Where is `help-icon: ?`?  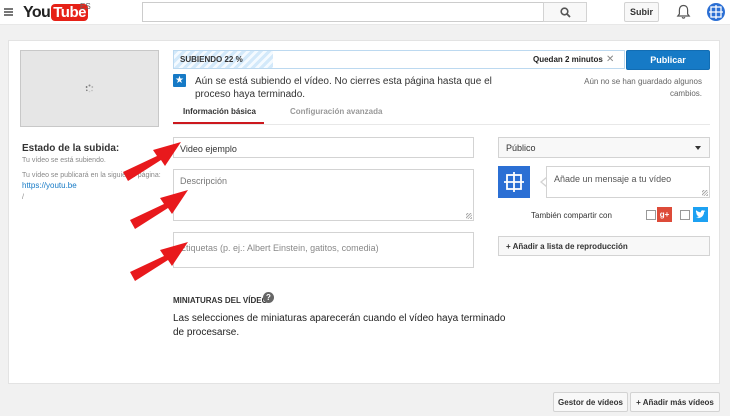
help-icon: ? is located at coordinates (268, 297).